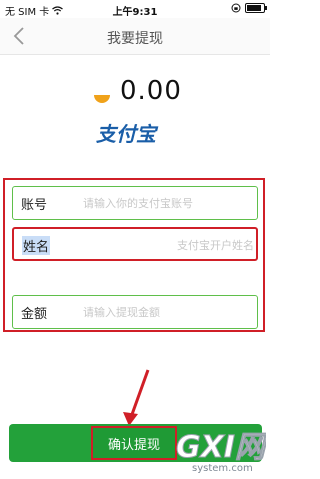 Image resolution: width=320 pixels, height=479 pixels. I want to click on nav-bar: 我要提现, so click(135, 36).